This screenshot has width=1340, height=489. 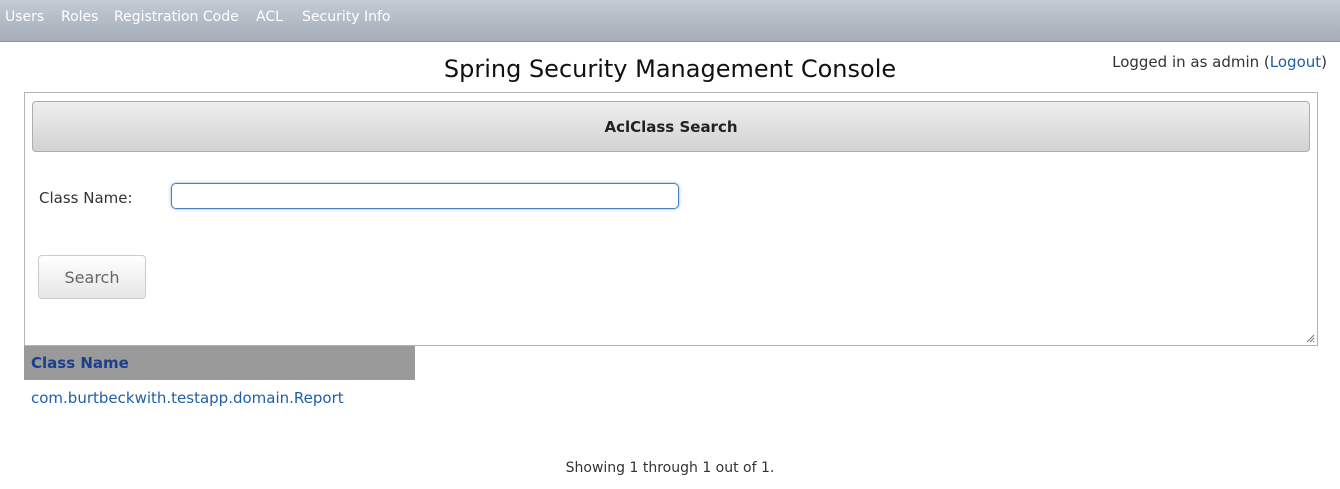 What do you see at coordinates (269, 17) in the screenshot?
I see `menu-item-acl: ACL` at bounding box center [269, 17].